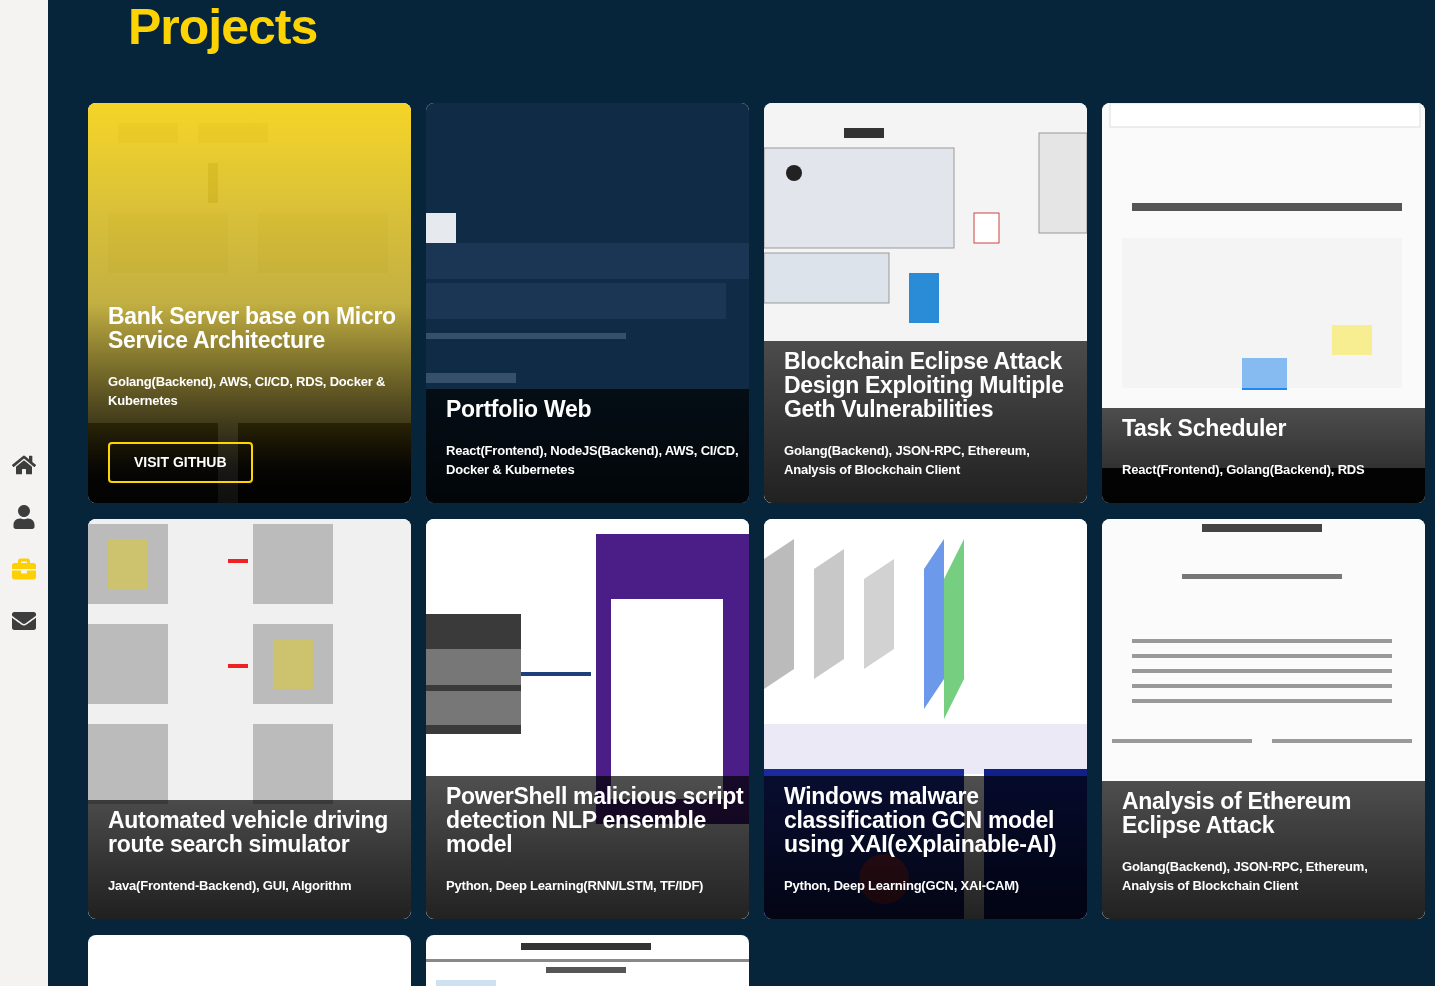 This screenshot has height=986, width=1435. Describe the element at coordinates (24, 517) in the screenshot. I see `person-icon` at that location.